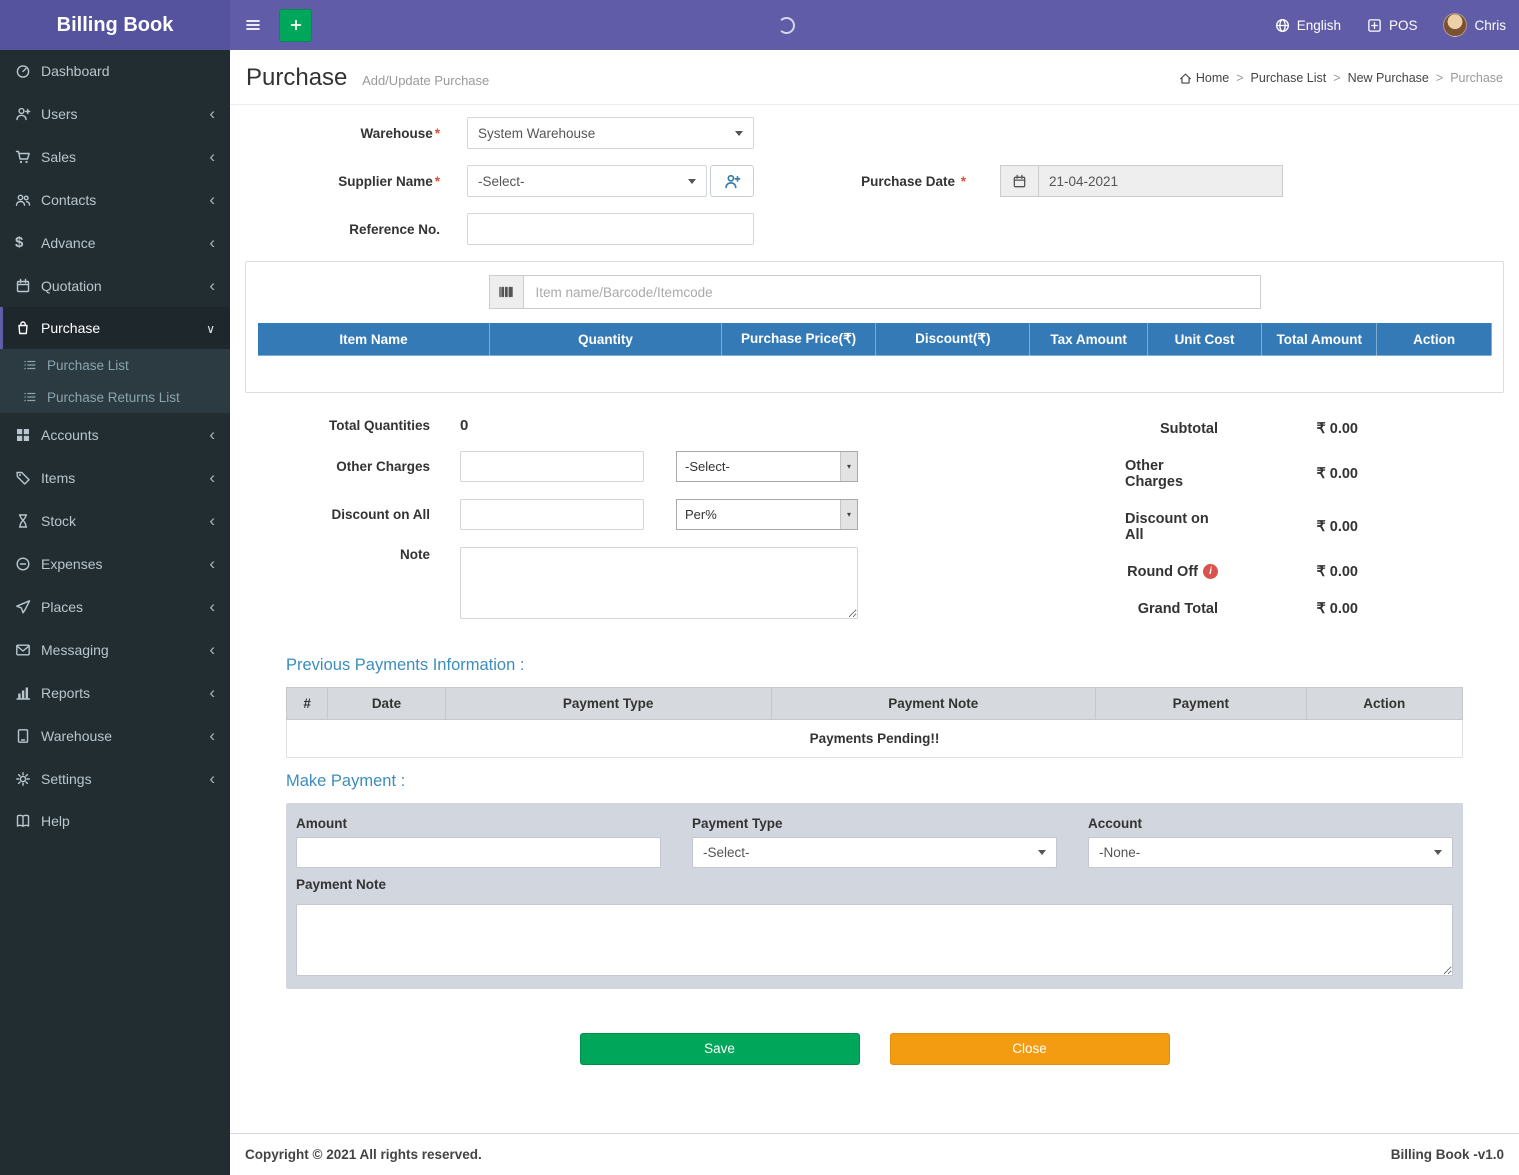  I want to click on sidebar-item-users: Users, so click(115, 113).